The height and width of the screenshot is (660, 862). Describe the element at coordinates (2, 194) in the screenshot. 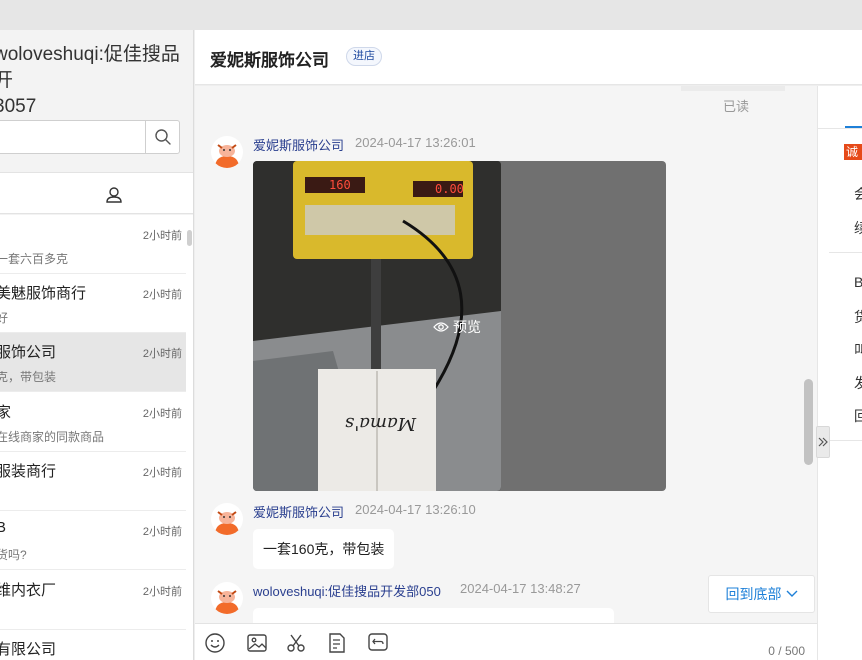

I see `tab-recent: '` at that location.